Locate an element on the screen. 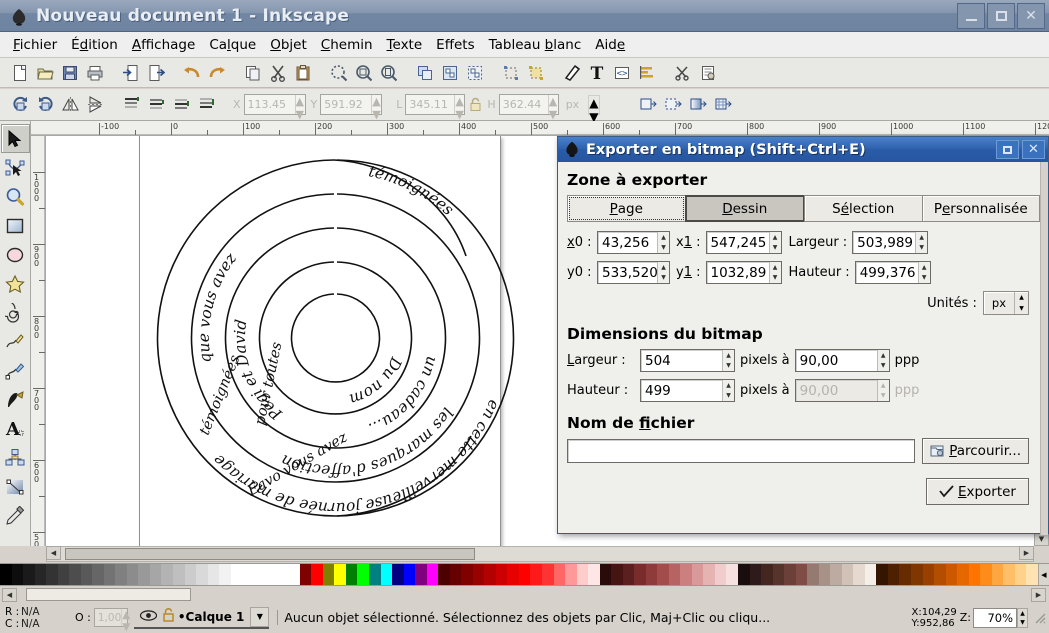 Image resolution: width=1049 pixels, height=633 pixels. print-icon is located at coordinates (95, 73).